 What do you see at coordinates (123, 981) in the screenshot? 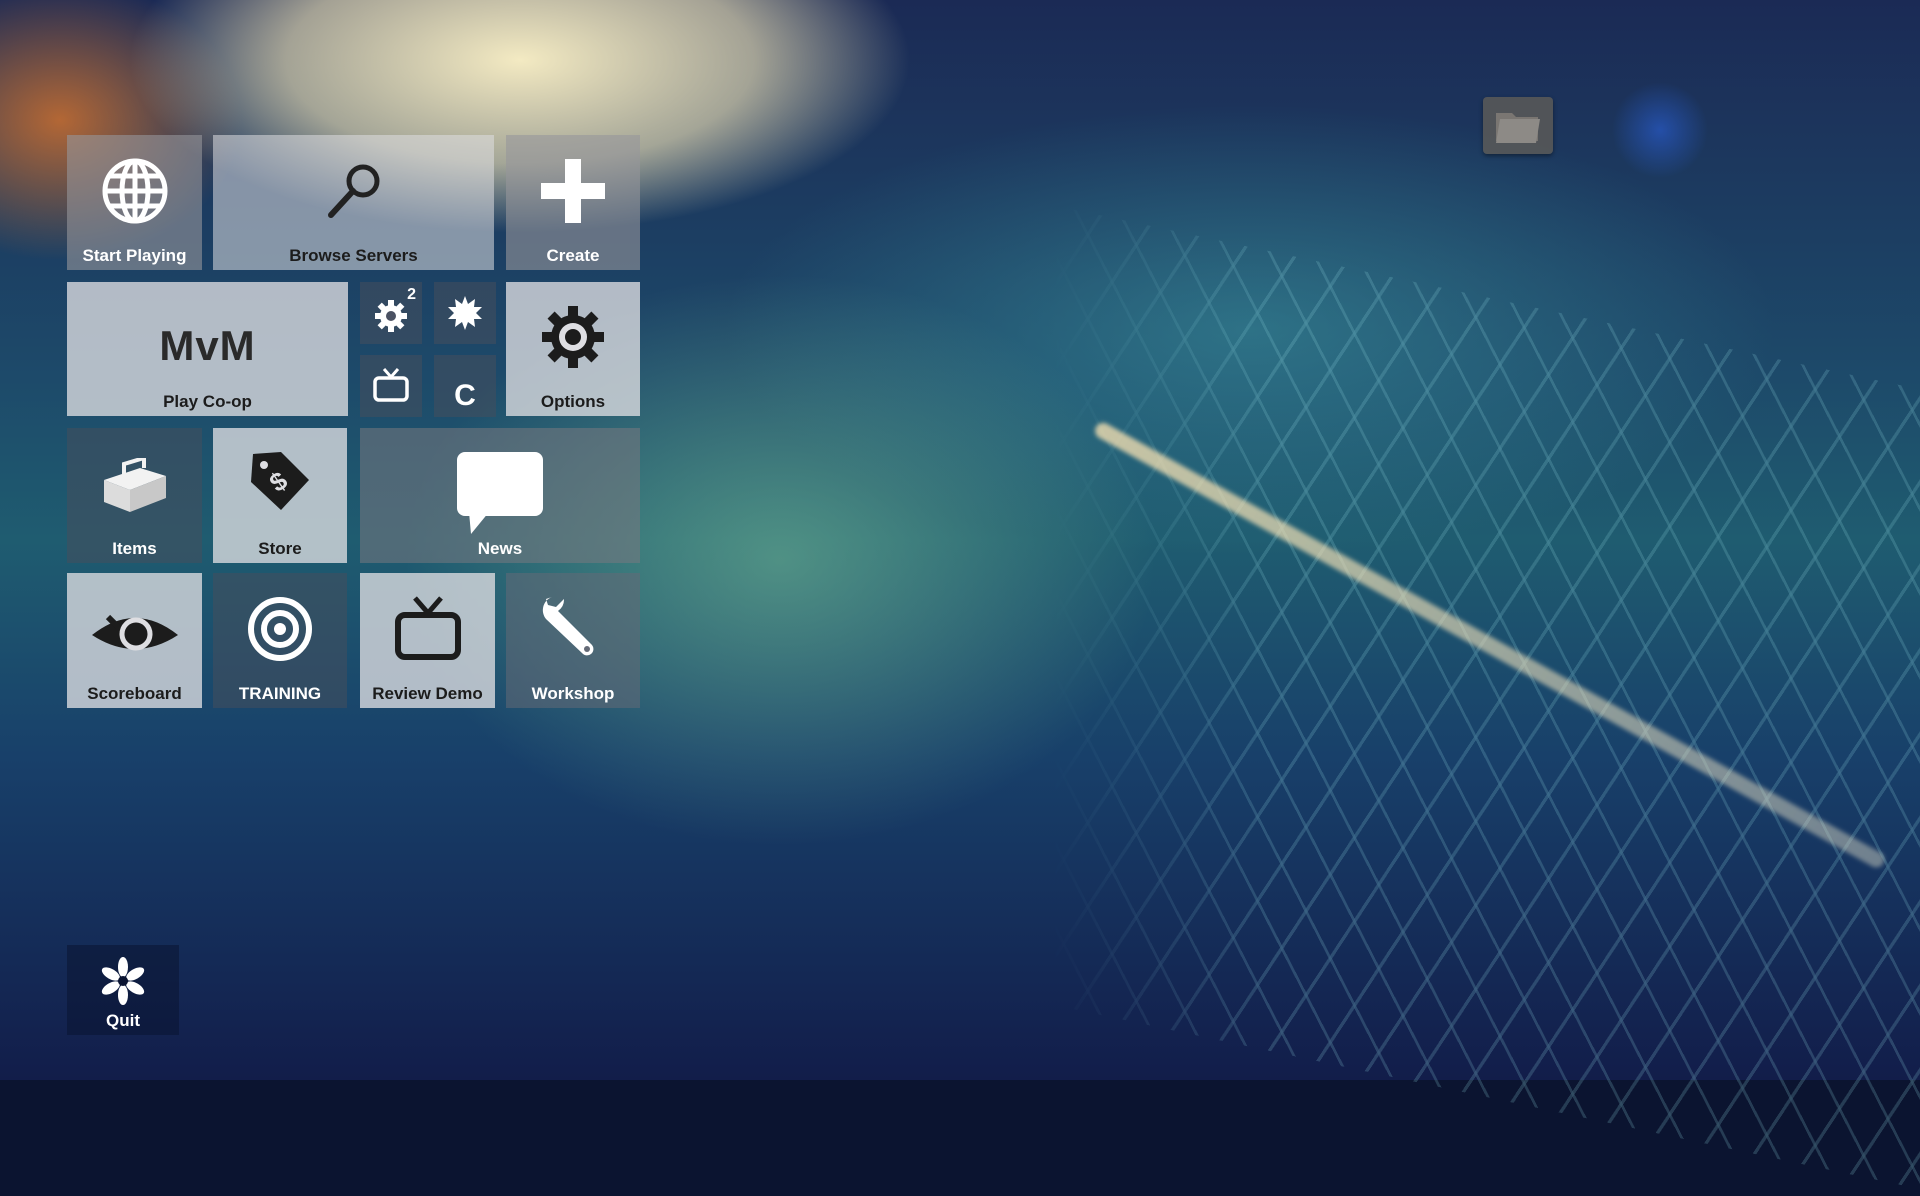
I see `quit-flower-icon` at bounding box center [123, 981].